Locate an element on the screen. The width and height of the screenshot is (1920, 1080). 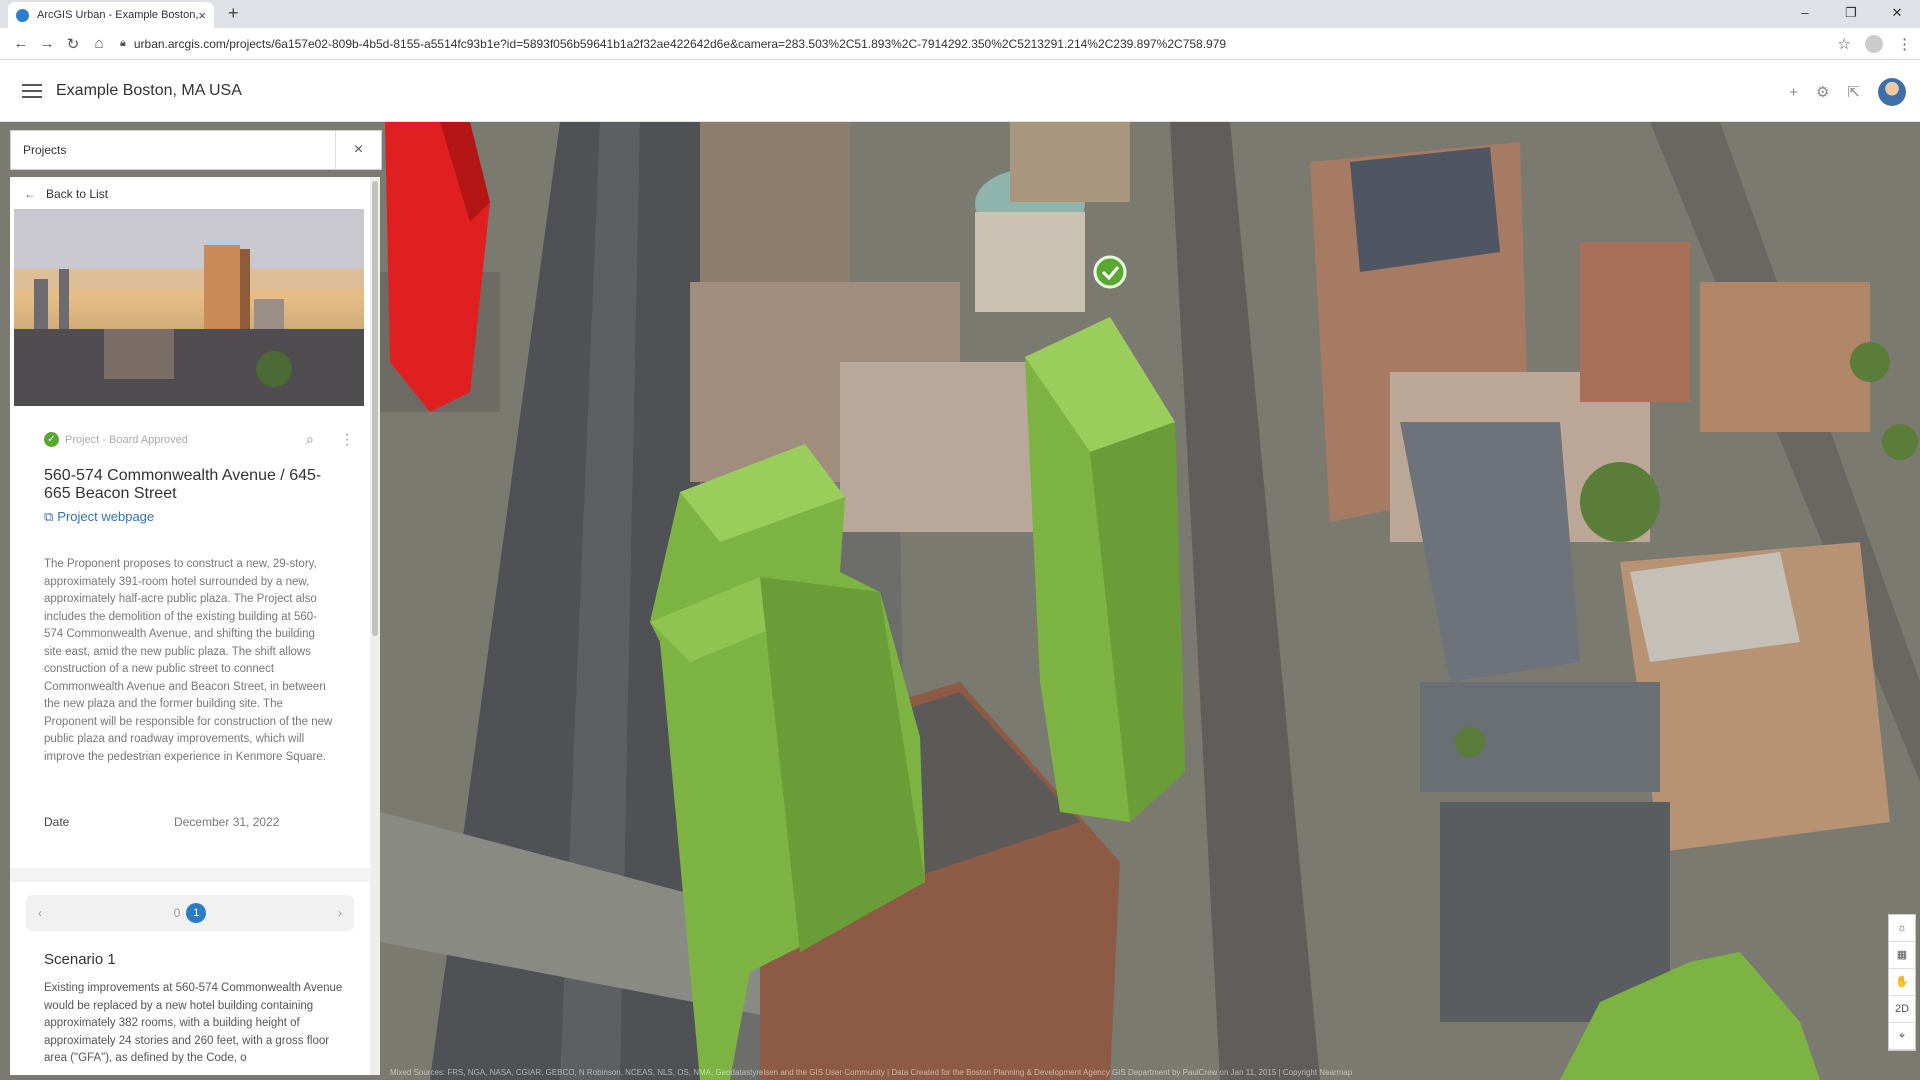
compass-icon: ⌖ is located at coordinates (1902, 1036).